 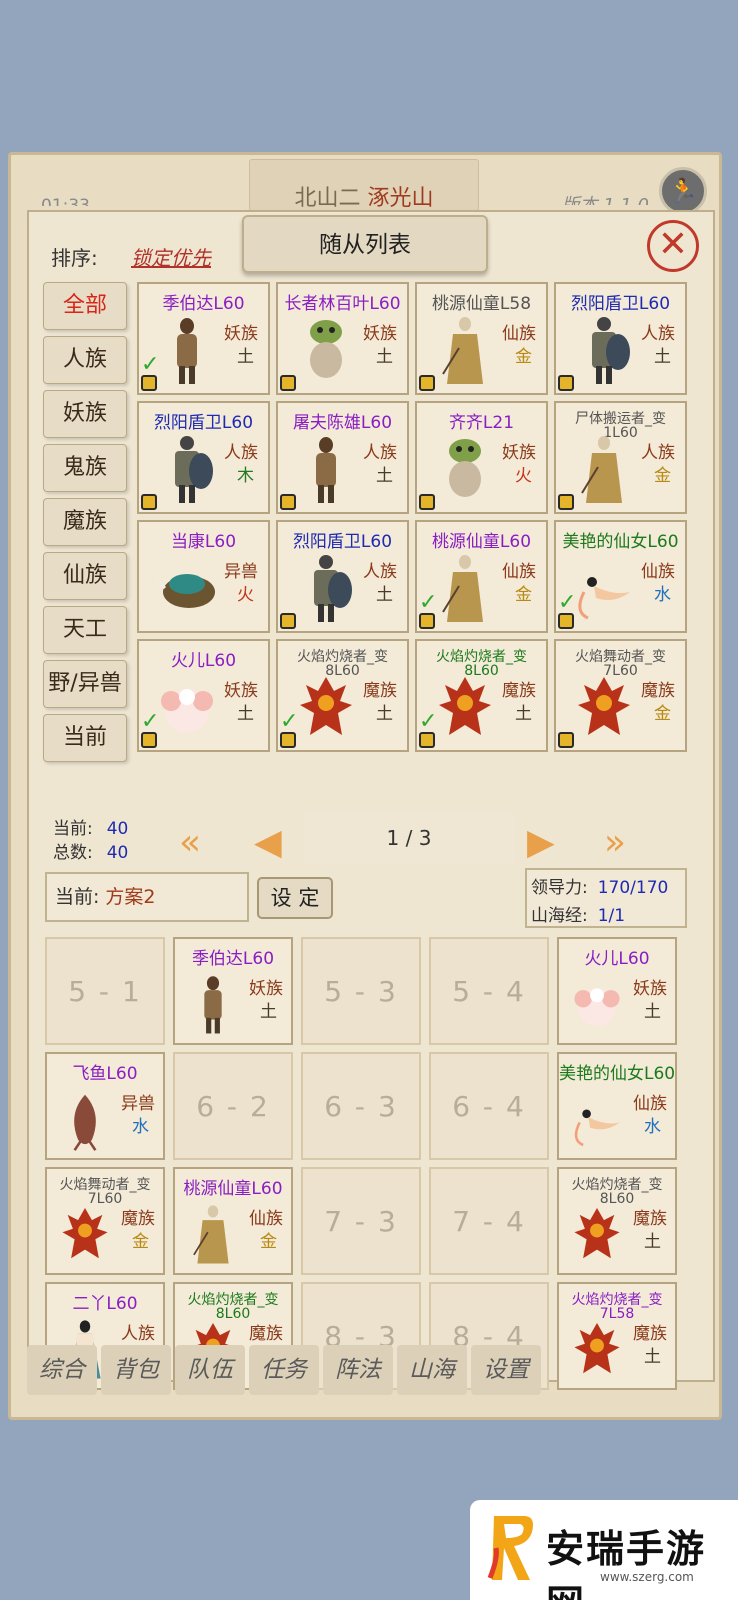 I want to click on portrait-boar, so click(x=187, y=588).